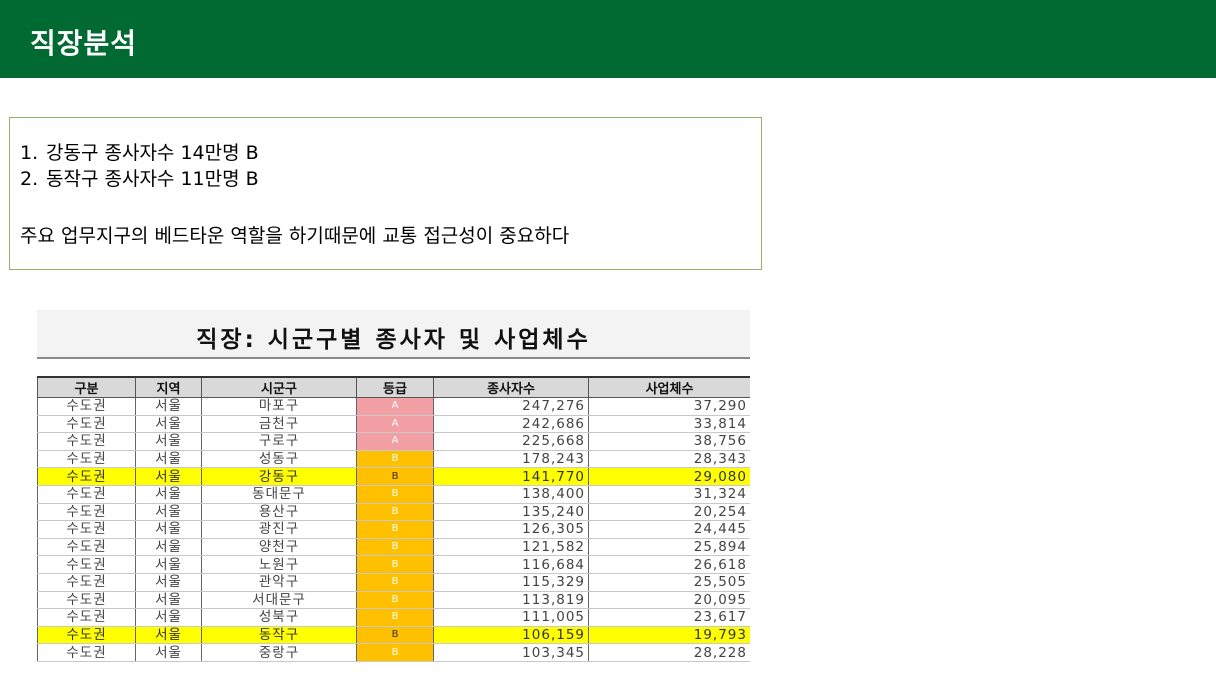  What do you see at coordinates (669, 600) in the screenshot?
I see `cell-businesses: 20,095` at bounding box center [669, 600].